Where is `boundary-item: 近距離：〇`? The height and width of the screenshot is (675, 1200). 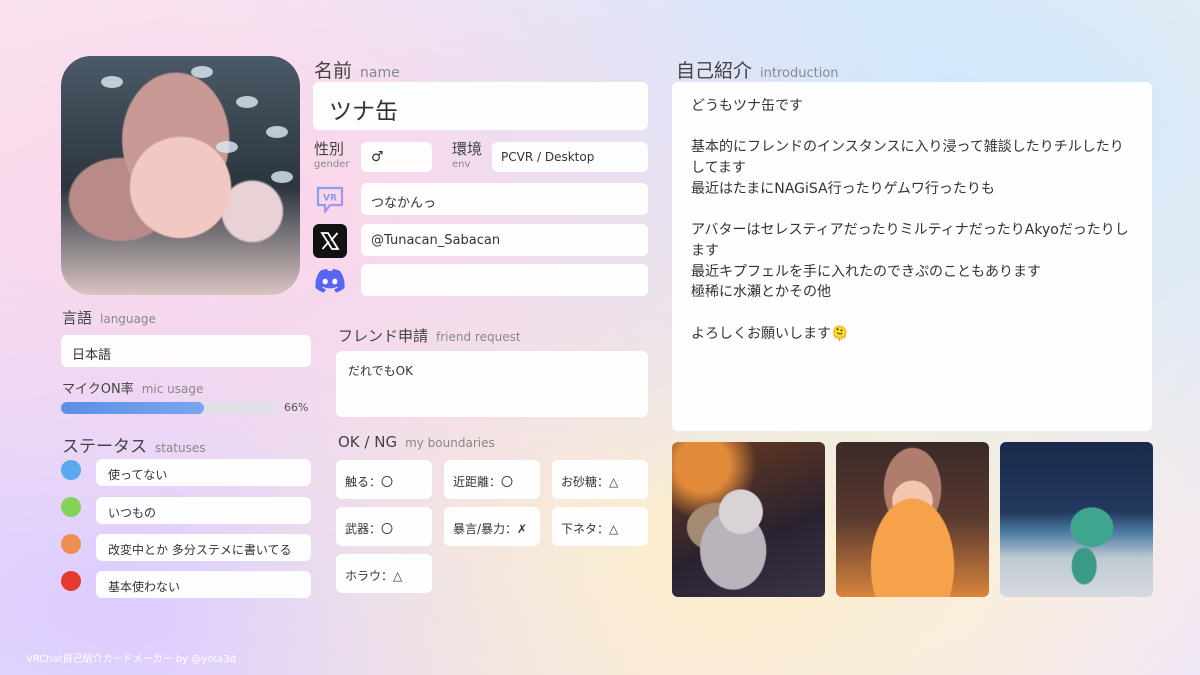
boundary-item: 近距離：〇 is located at coordinates (492, 479).